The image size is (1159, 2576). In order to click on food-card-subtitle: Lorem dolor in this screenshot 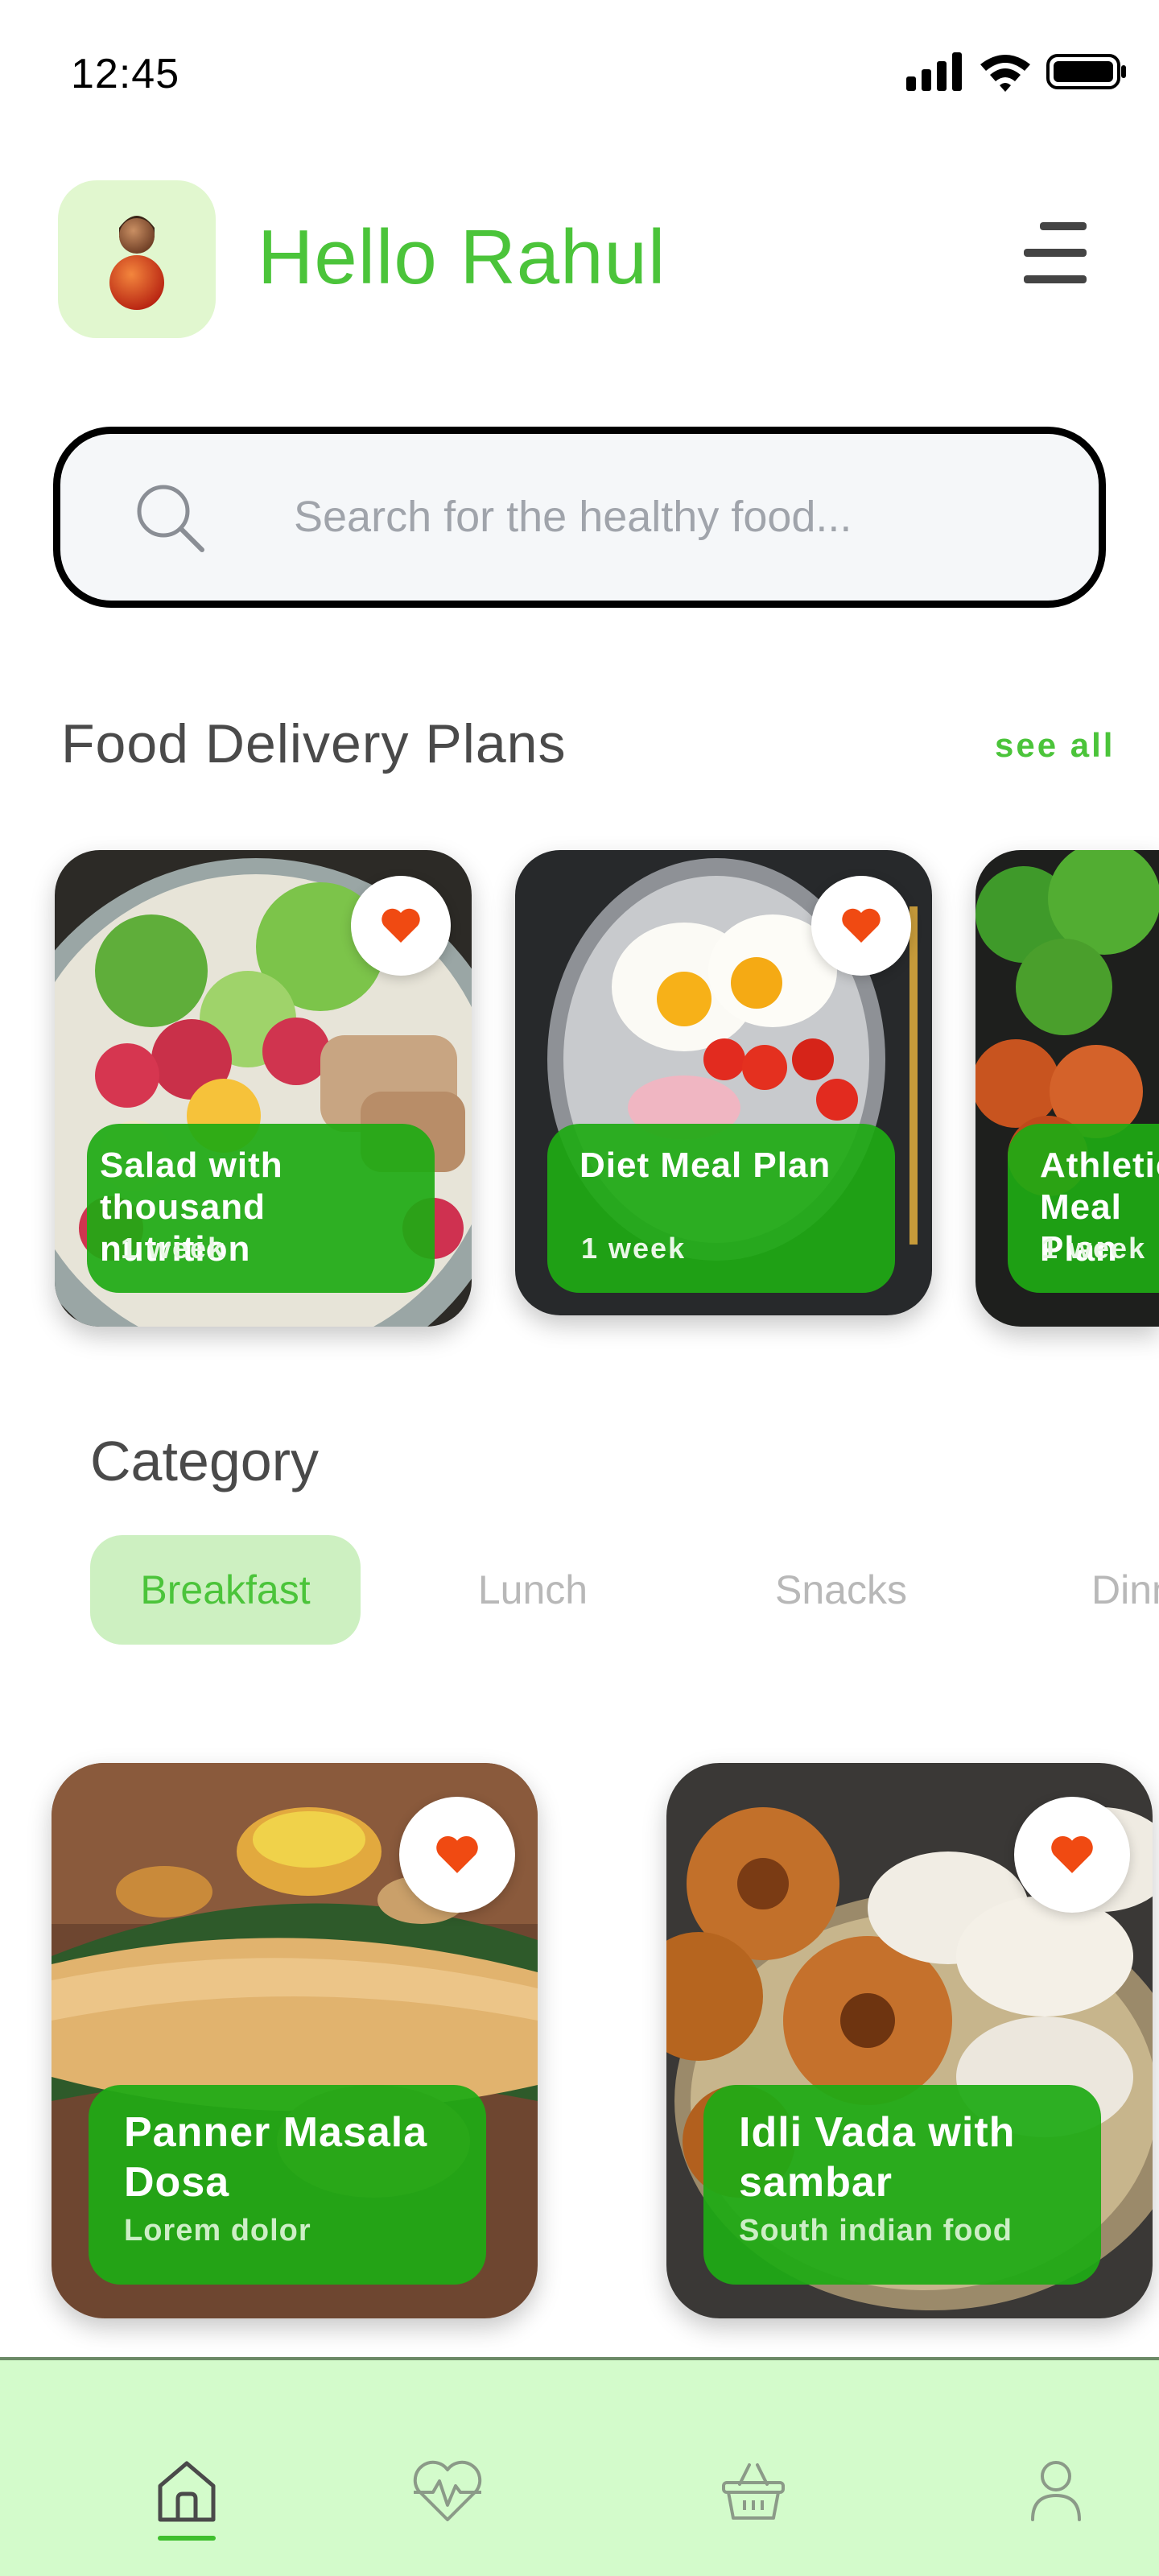, I will do `click(217, 2231)`.